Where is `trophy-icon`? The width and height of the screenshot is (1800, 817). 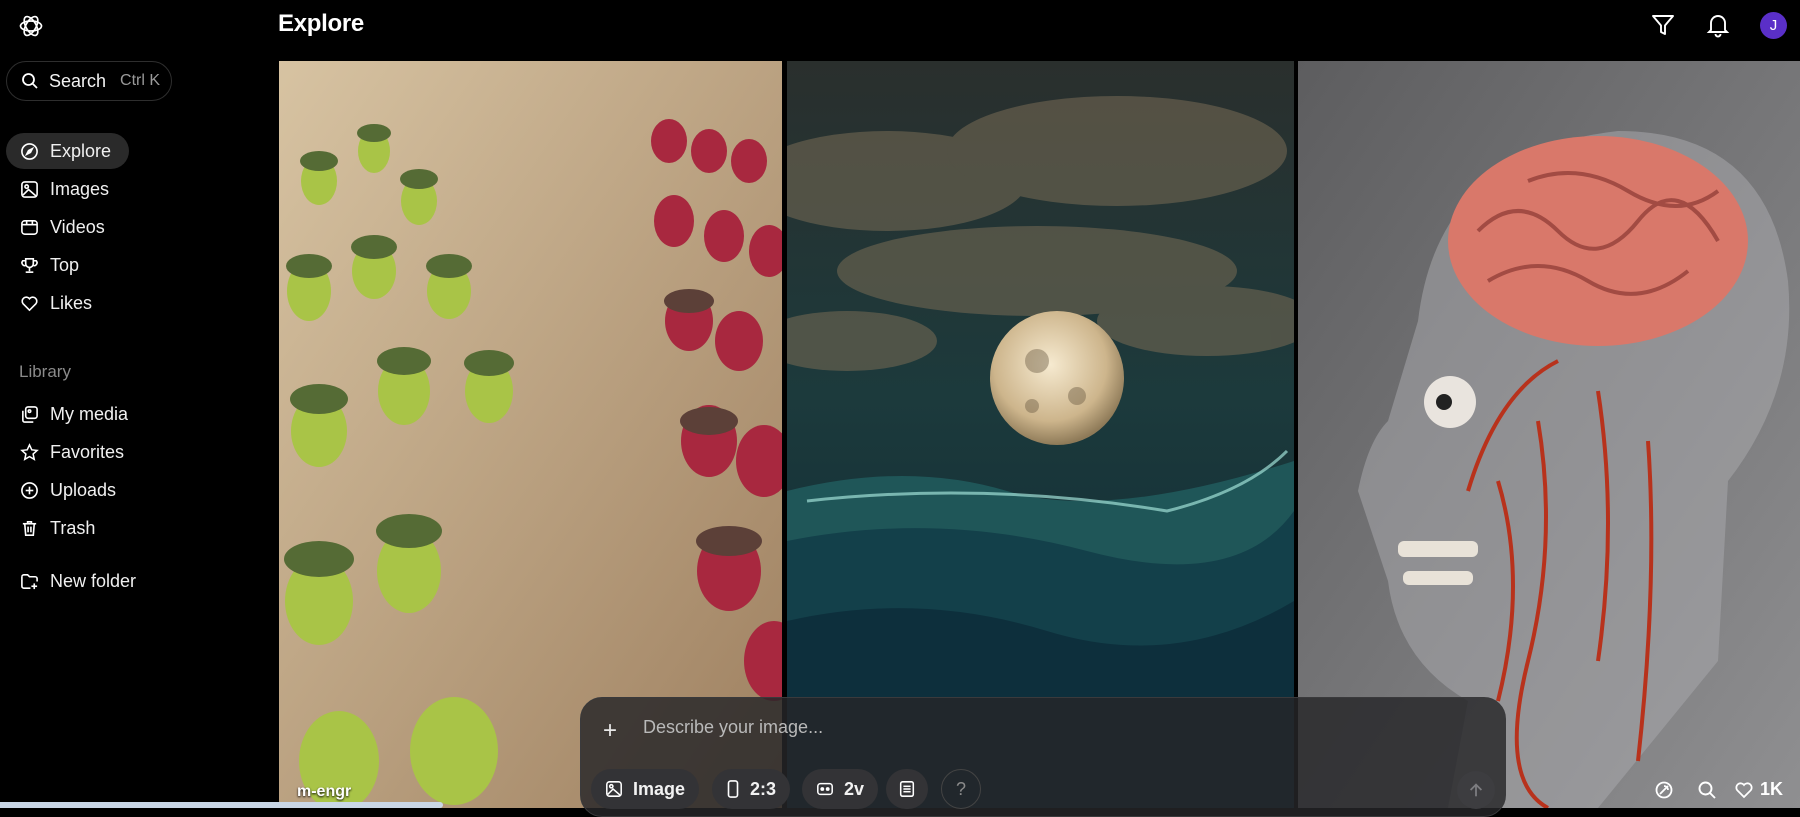 trophy-icon is located at coordinates (29, 265).